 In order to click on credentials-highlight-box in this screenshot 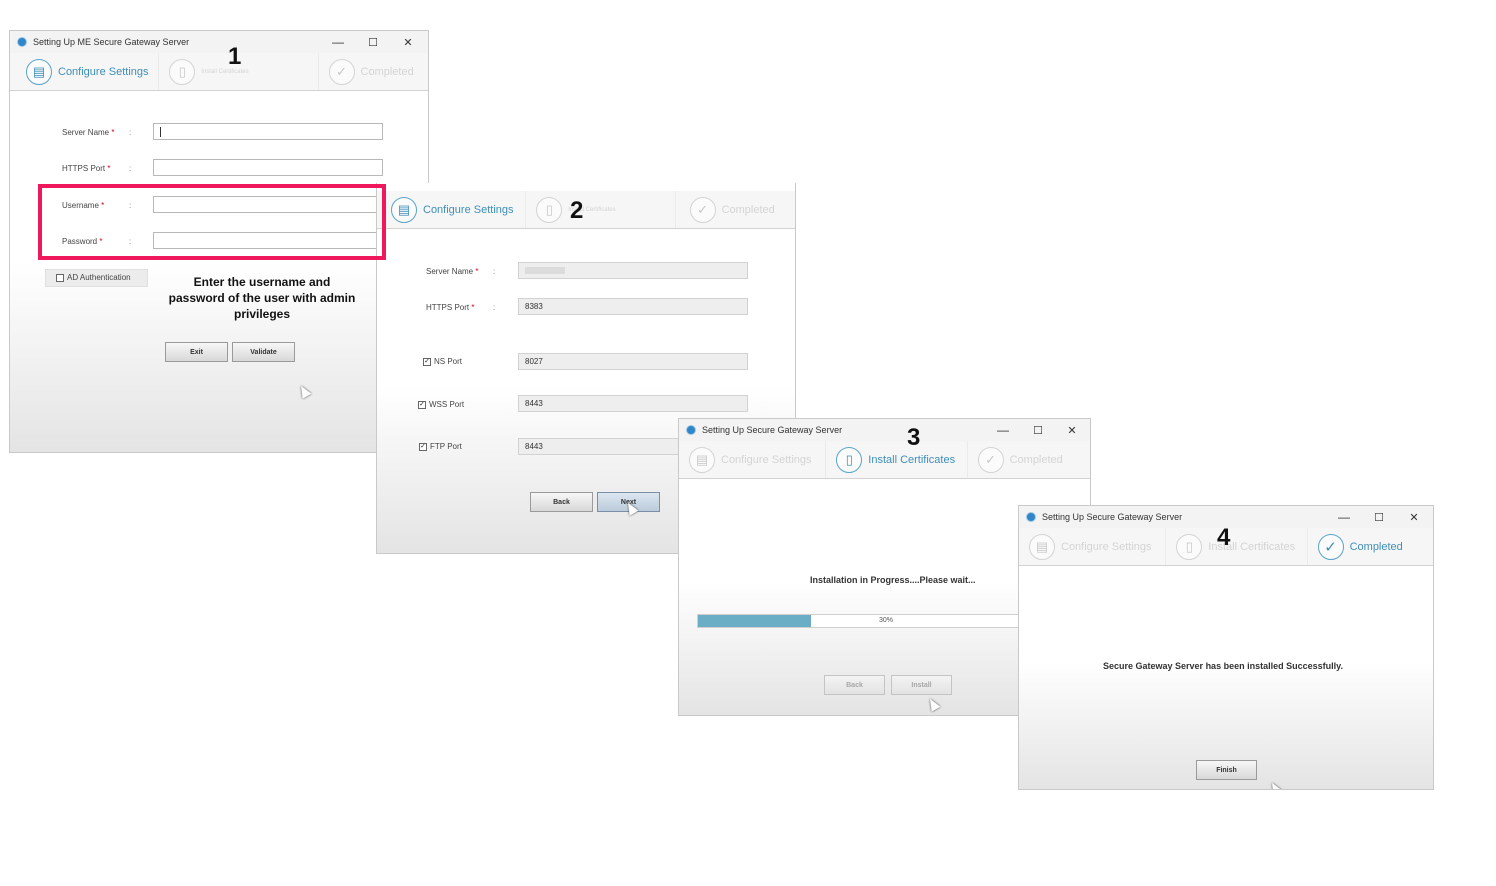, I will do `click(212, 222)`.